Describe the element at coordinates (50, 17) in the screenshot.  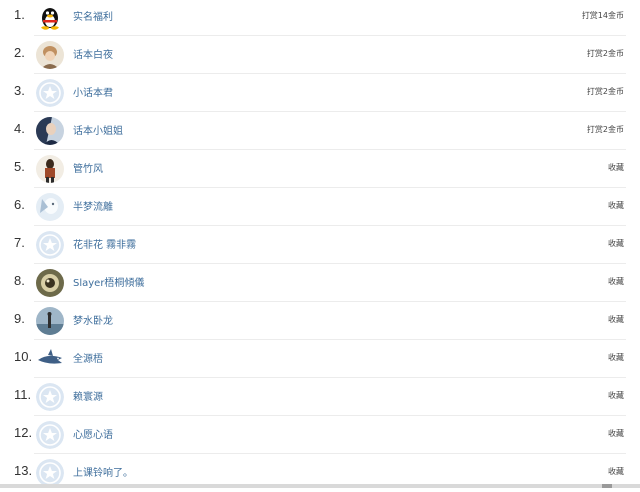
I see `penguin-avatar-icon` at that location.